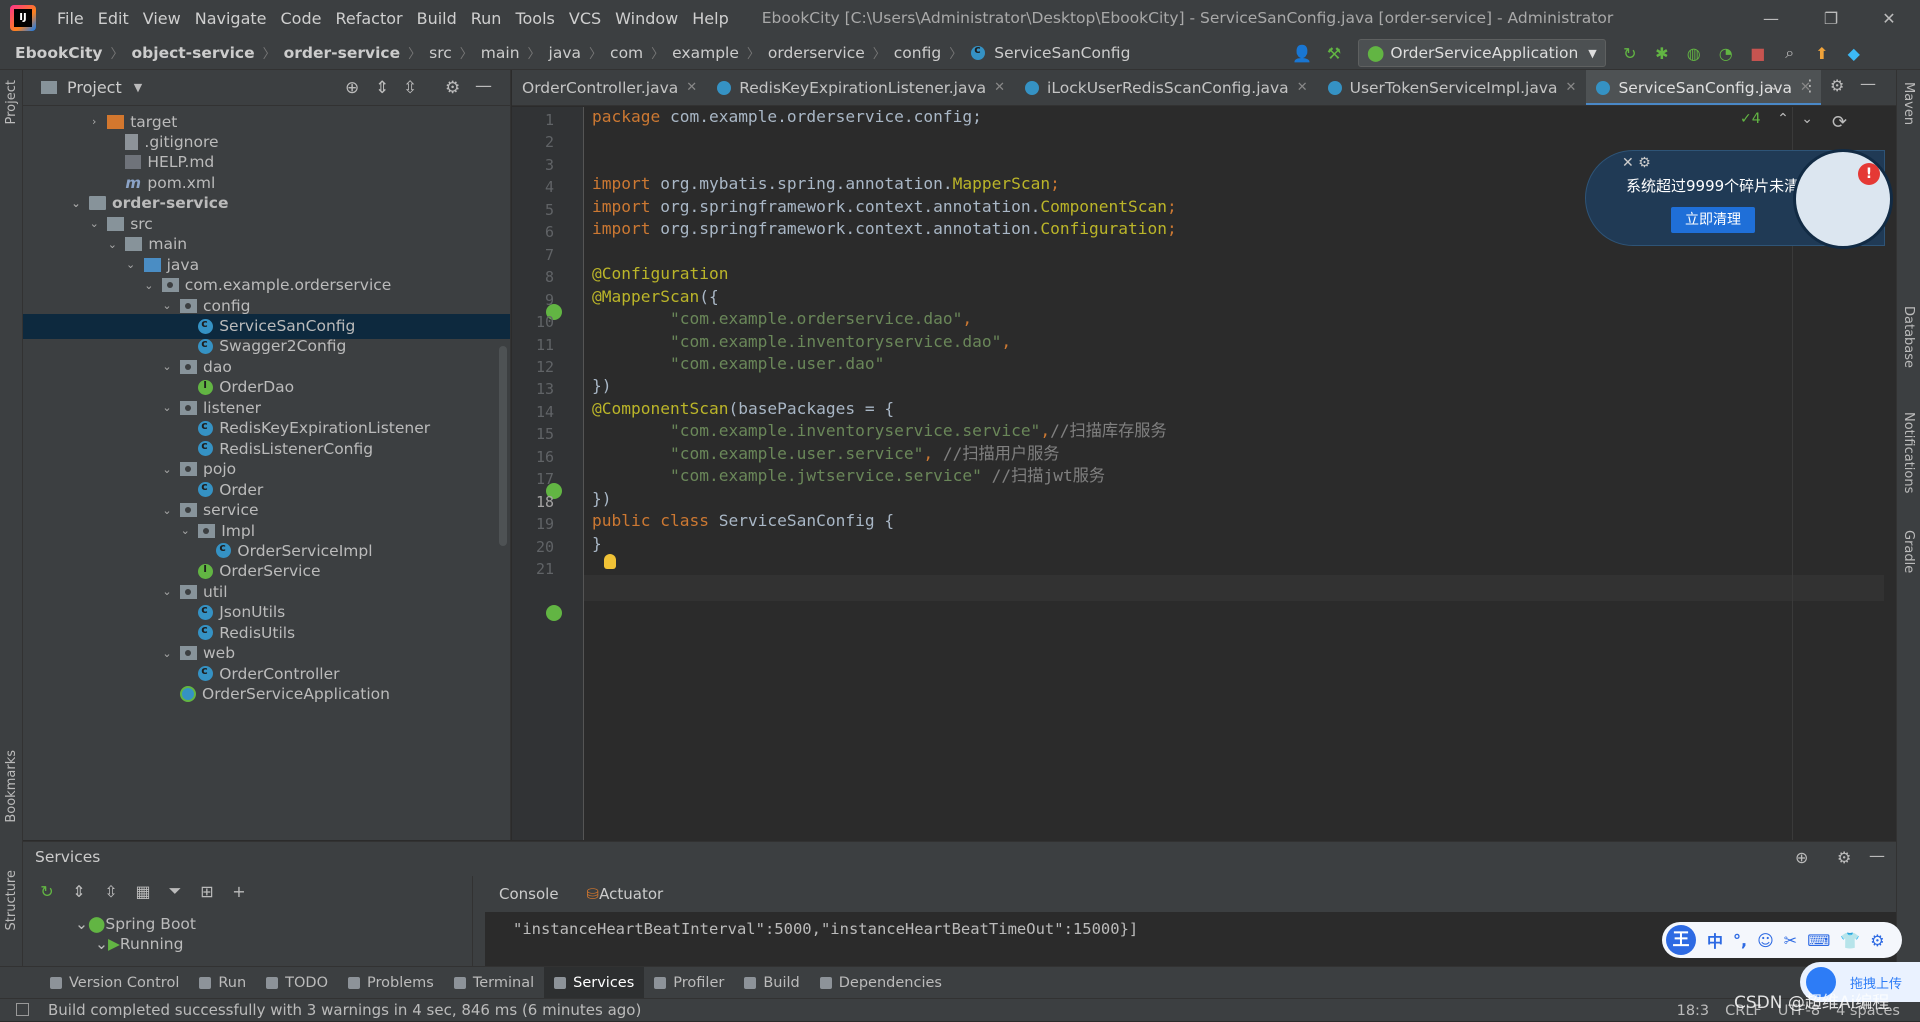 The image size is (1920, 1022). What do you see at coordinates (440, 53) in the screenshot?
I see `breadcrumb-item: src` at bounding box center [440, 53].